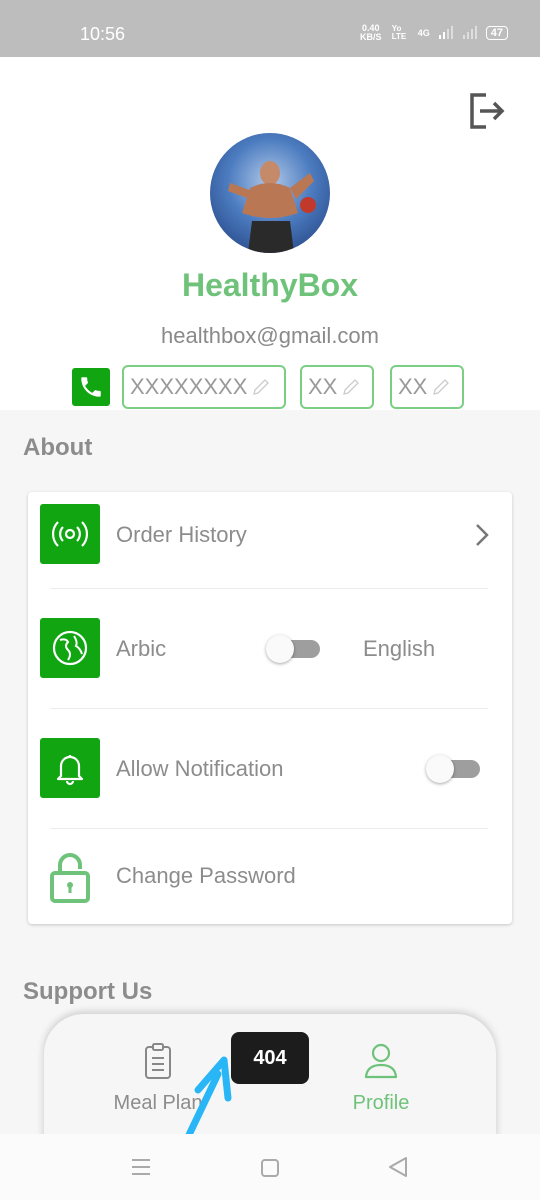 The width and height of the screenshot is (540, 1200). I want to click on logout-icon, so click(488, 111).